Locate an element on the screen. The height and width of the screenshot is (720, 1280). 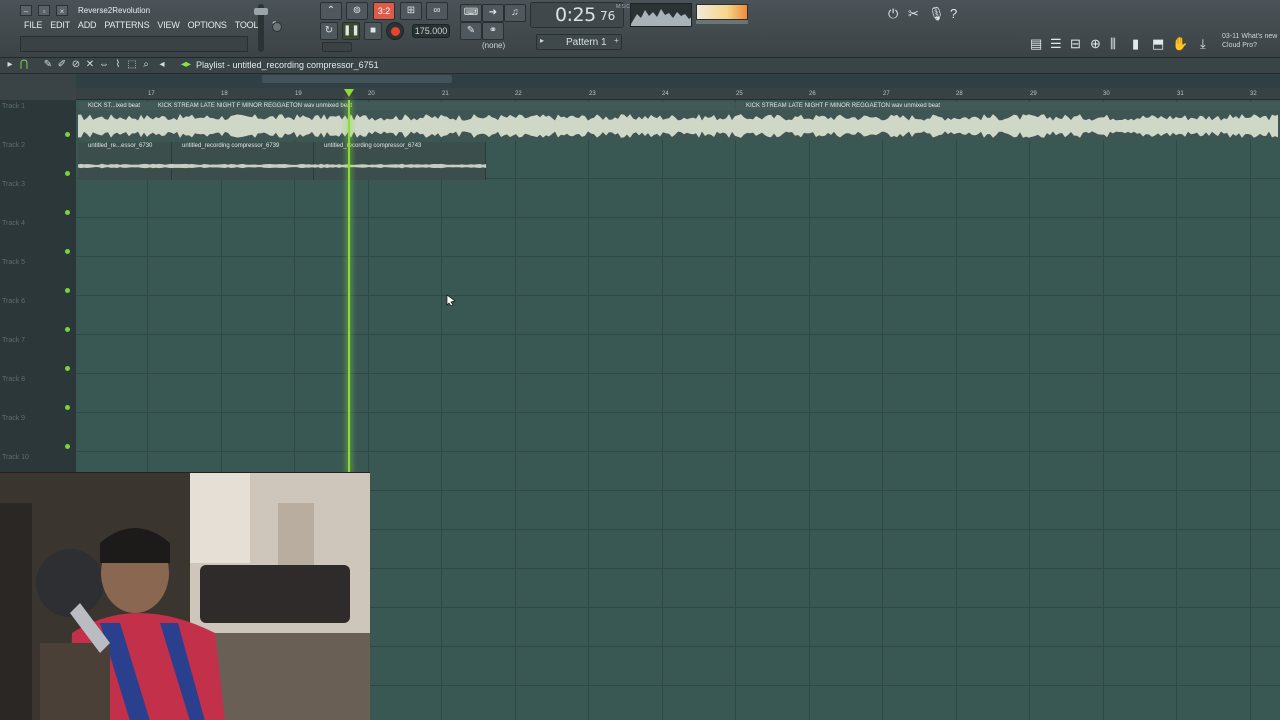
cpu-meter is located at coordinates (722, 12).